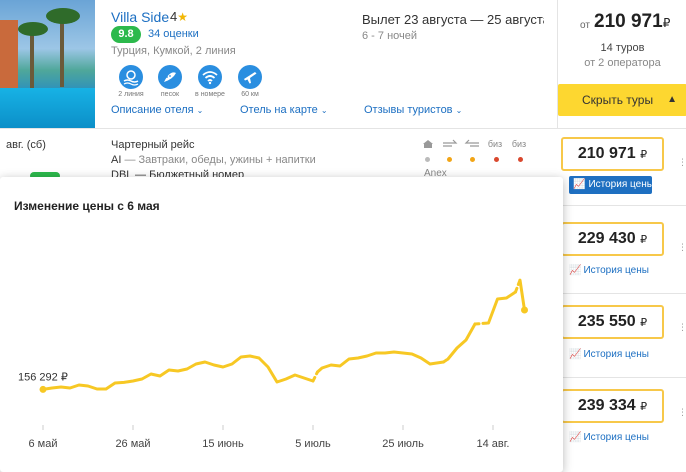 Image resolution: width=686 pixels, height=472 pixels. What do you see at coordinates (585, 25) in the screenshot?
I see `price-prefix: от` at bounding box center [585, 25].